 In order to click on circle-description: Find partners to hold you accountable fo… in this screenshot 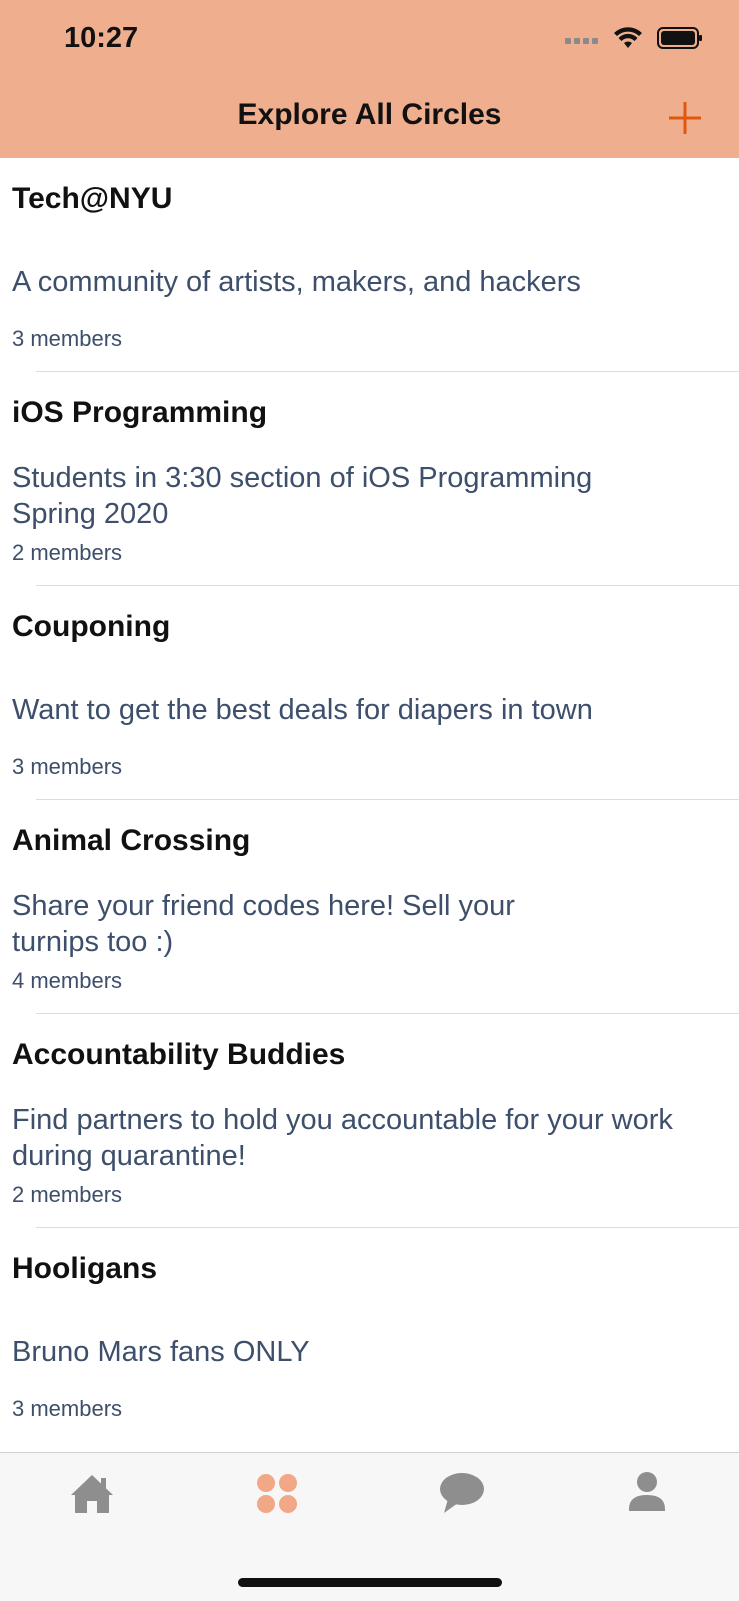, I will do `click(342, 1138)`.